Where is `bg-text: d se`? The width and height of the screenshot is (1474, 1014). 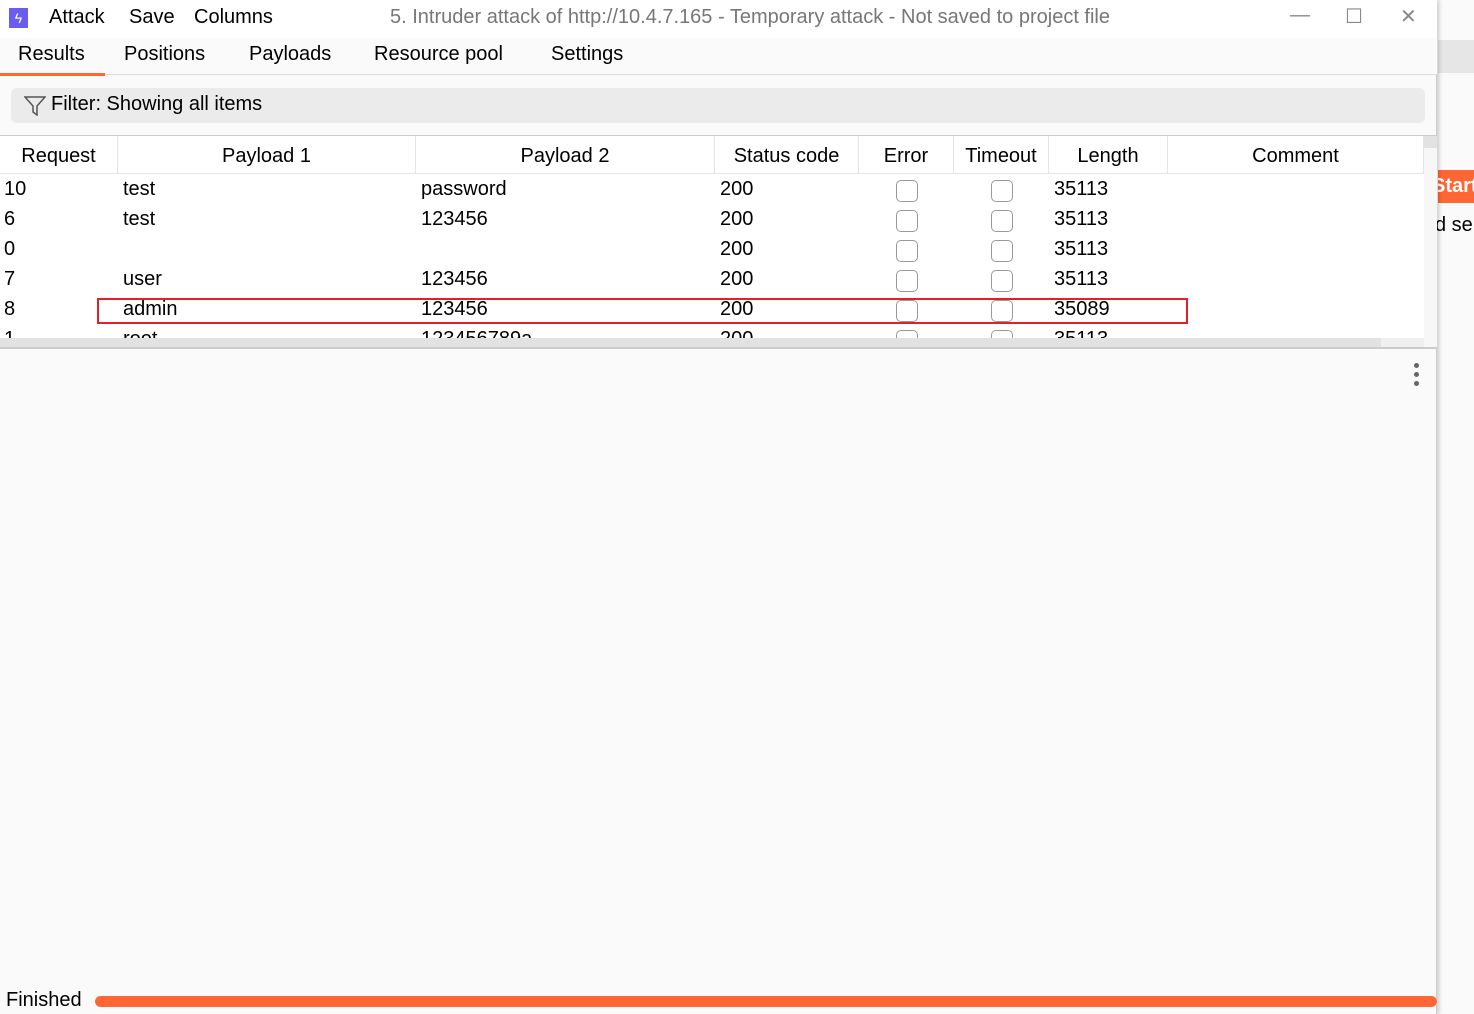 bg-text: d se is located at coordinates (1454, 225).